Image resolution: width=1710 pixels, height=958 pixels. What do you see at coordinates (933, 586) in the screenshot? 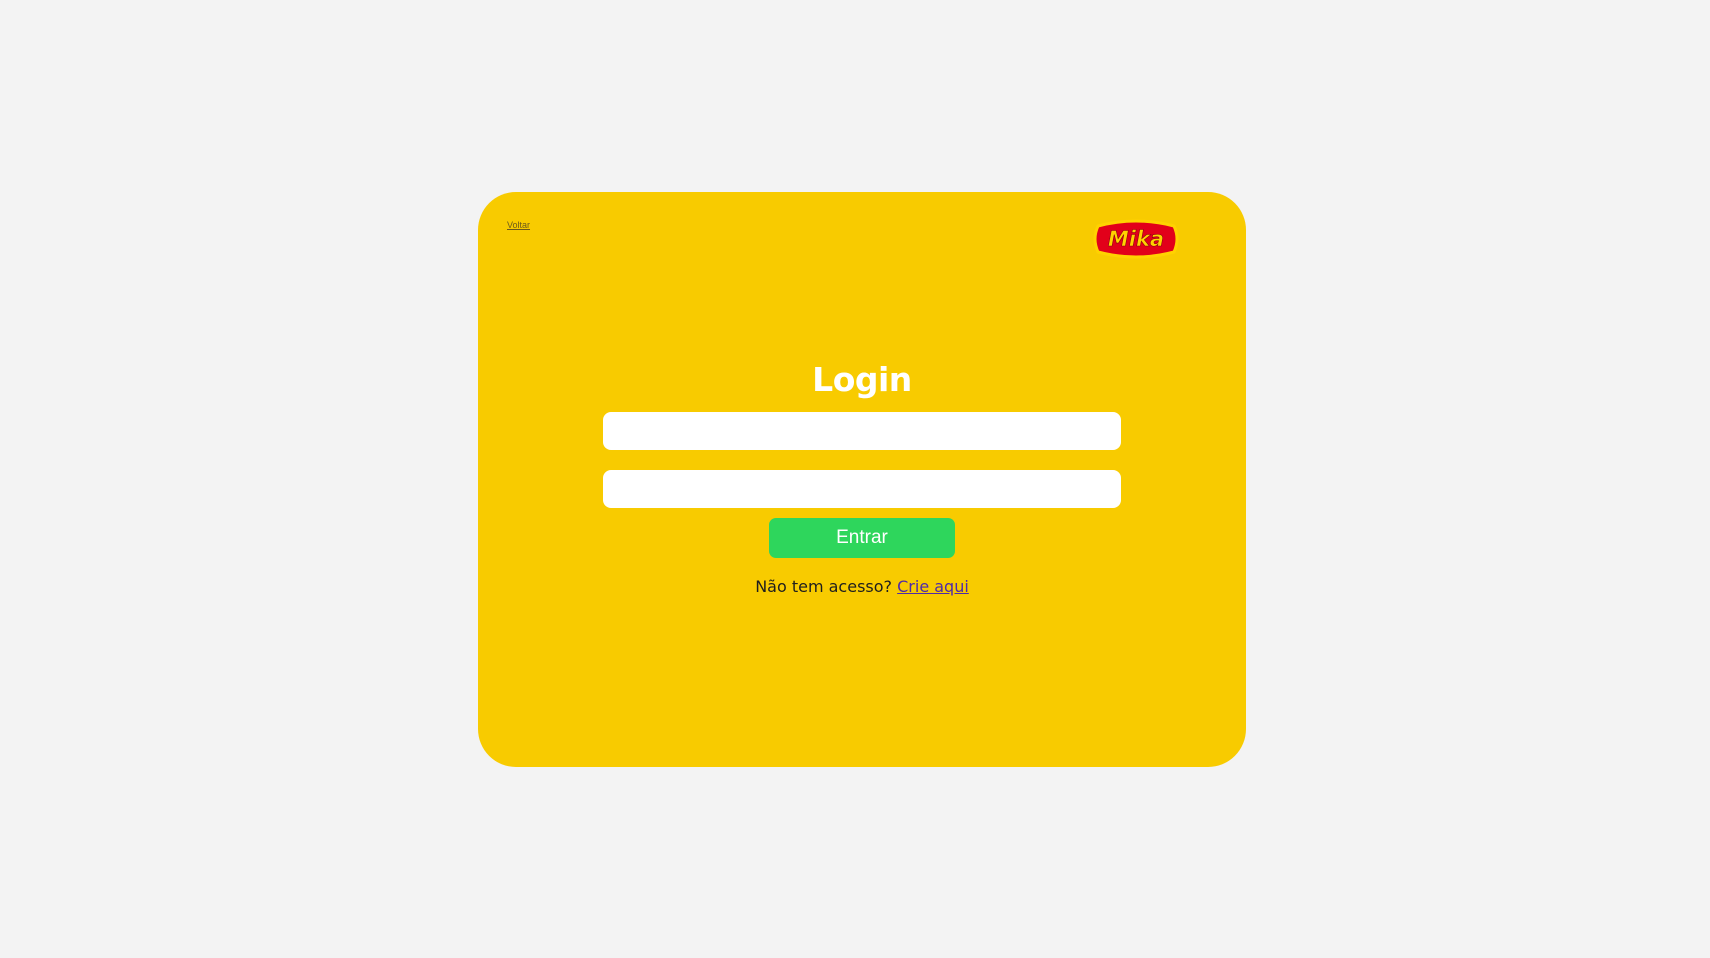
I see `signup-link: Crie aqui` at bounding box center [933, 586].